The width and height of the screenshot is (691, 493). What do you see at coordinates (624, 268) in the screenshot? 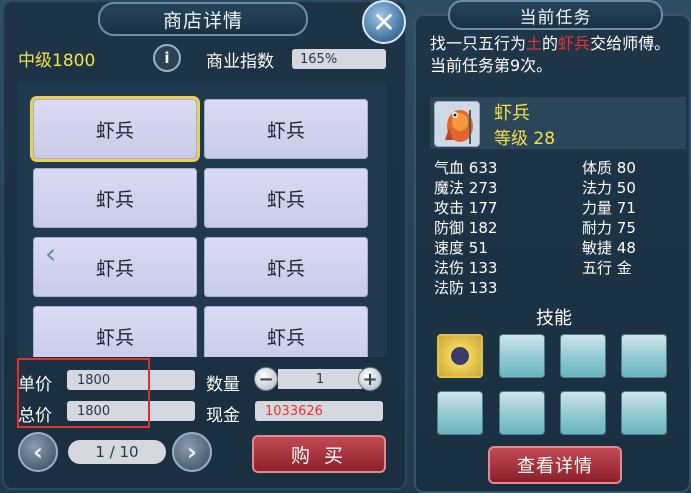
I see `stat-value: 金` at bounding box center [624, 268].